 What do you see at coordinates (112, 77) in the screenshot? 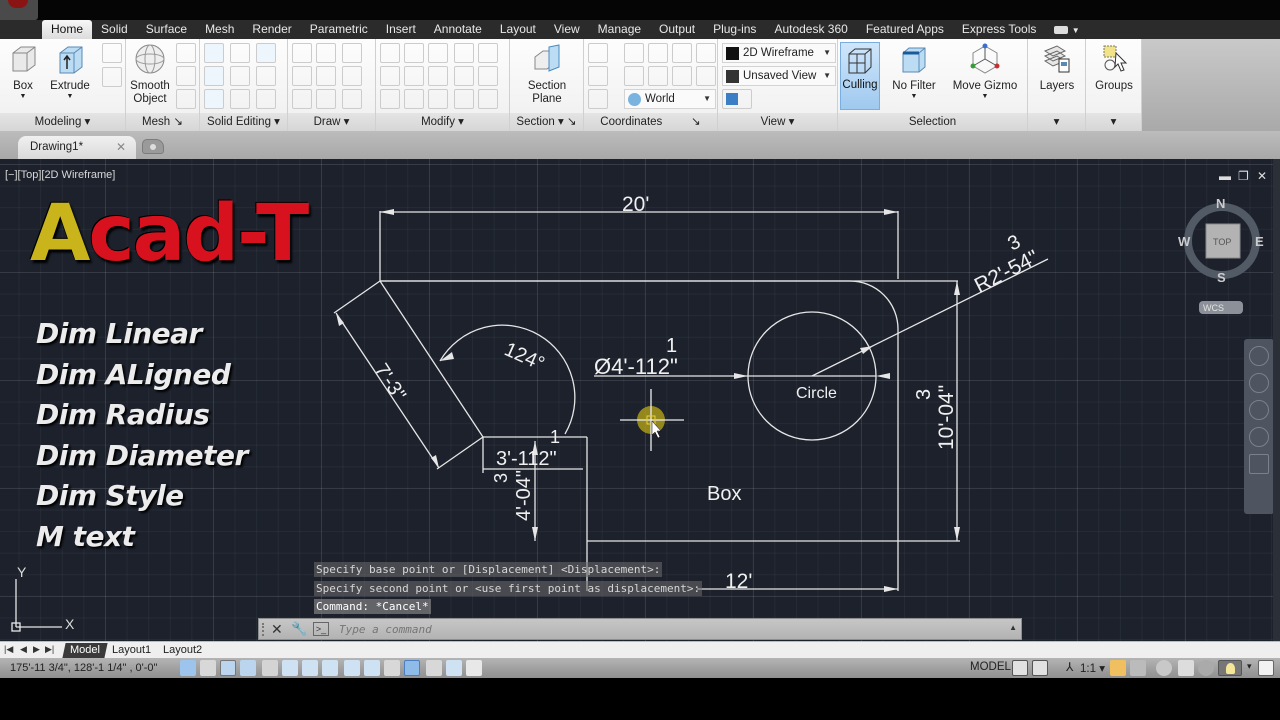
I see `presspull-button` at bounding box center [112, 77].